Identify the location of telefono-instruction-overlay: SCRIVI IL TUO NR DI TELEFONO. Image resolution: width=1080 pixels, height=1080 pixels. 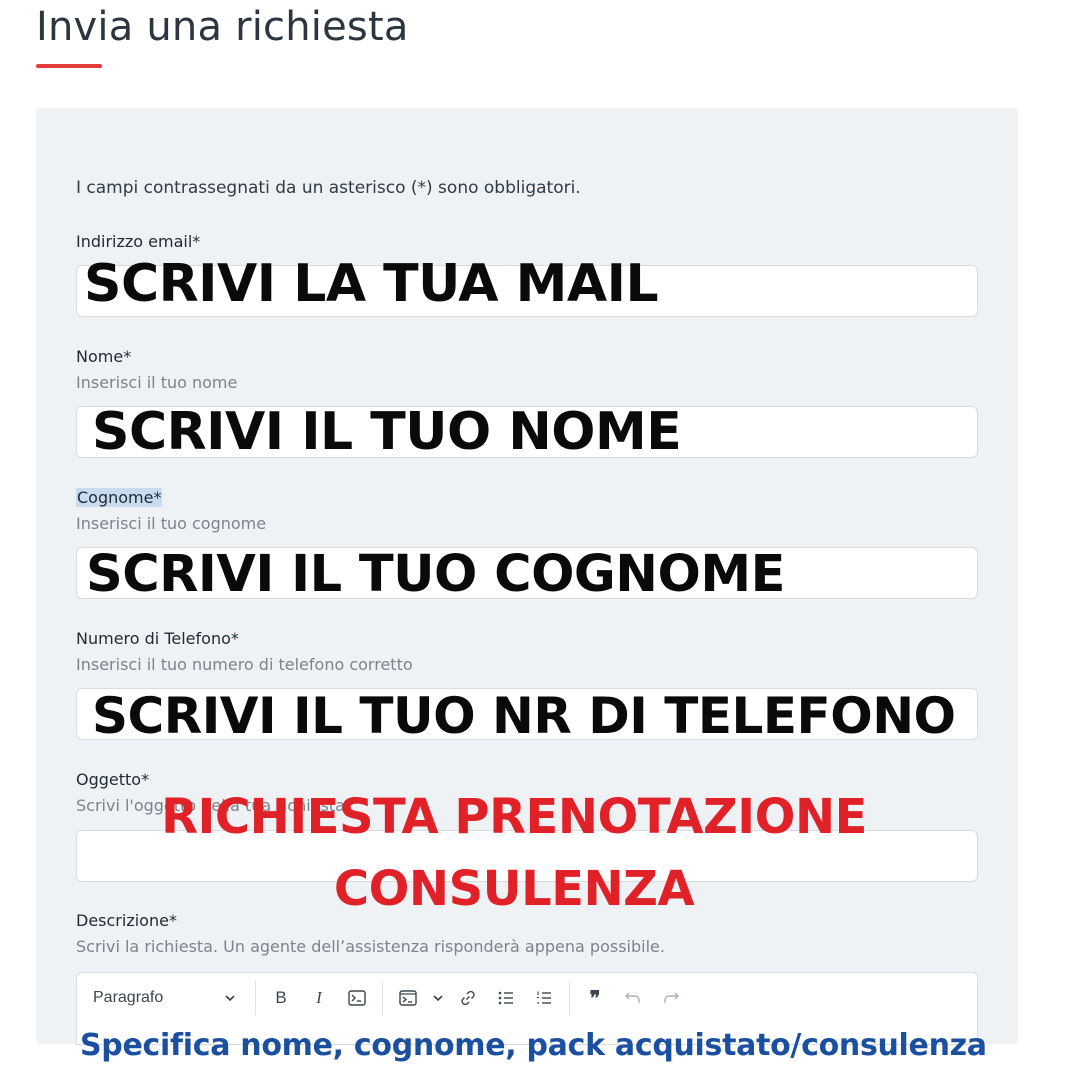
(524, 716).